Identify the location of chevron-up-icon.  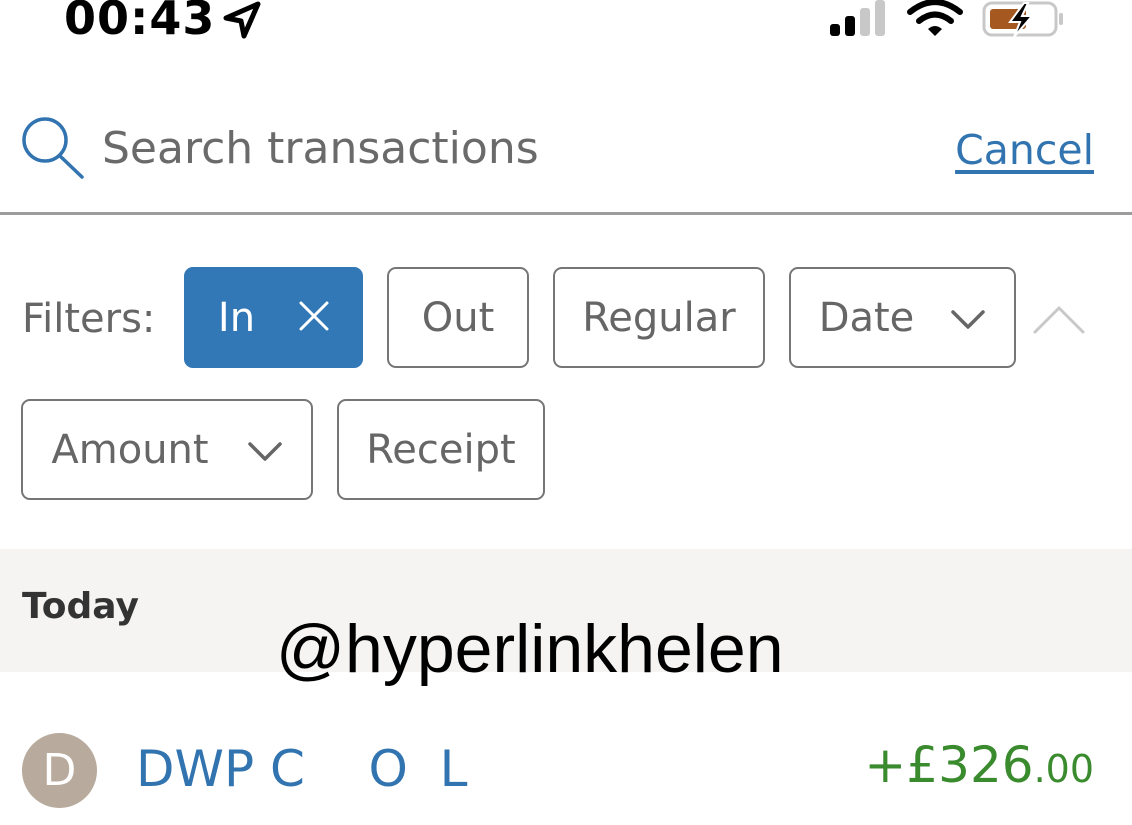
(1059, 321).